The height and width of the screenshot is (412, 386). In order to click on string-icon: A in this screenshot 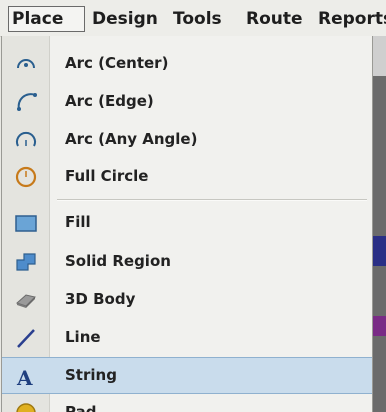, I will do `click(26, 377)`.